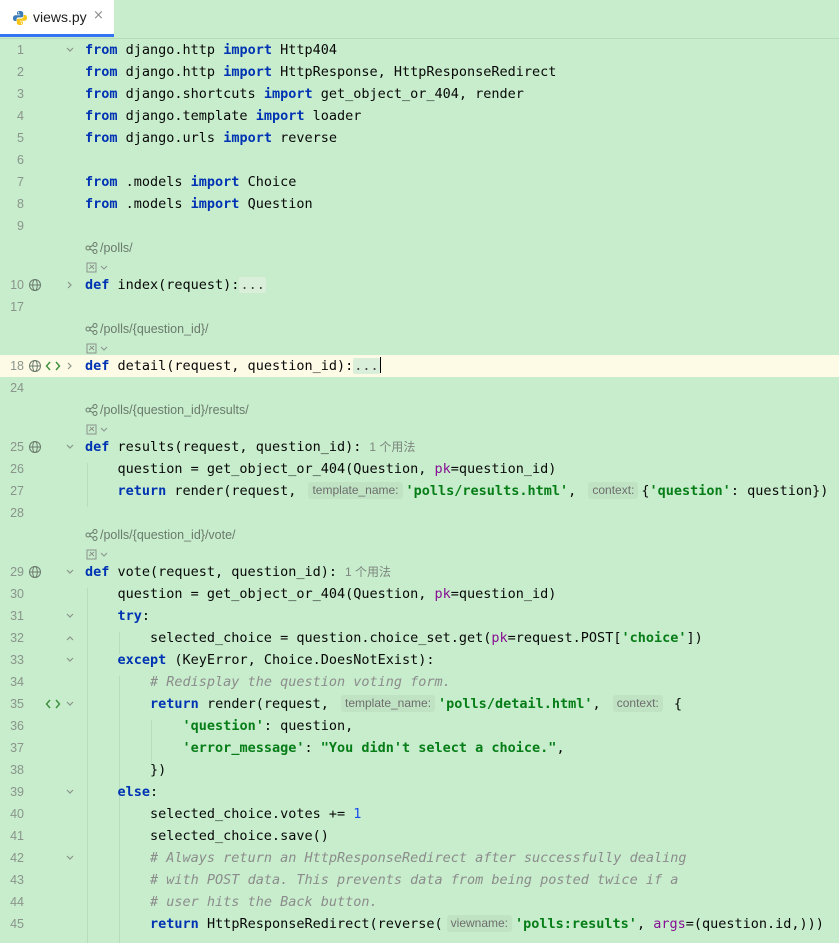 The width and height of the screenshot is (839, 943). What do you see at coordinates (109, 248) in the screenshot?
I see `route-hint-index: /polls/` at bounding box center [109, 248].